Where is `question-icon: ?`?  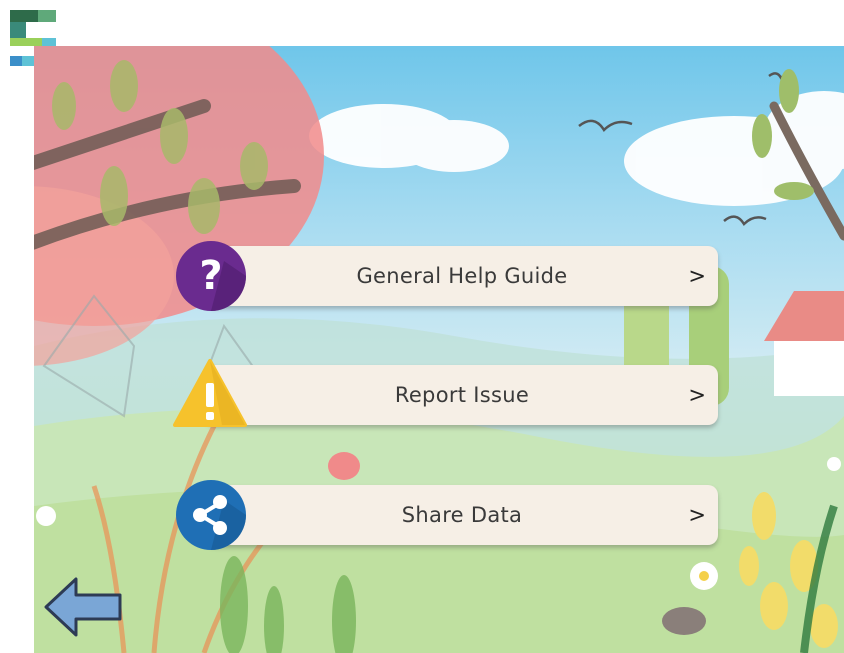
question-icon: ? is located at coordinates (211, 276).